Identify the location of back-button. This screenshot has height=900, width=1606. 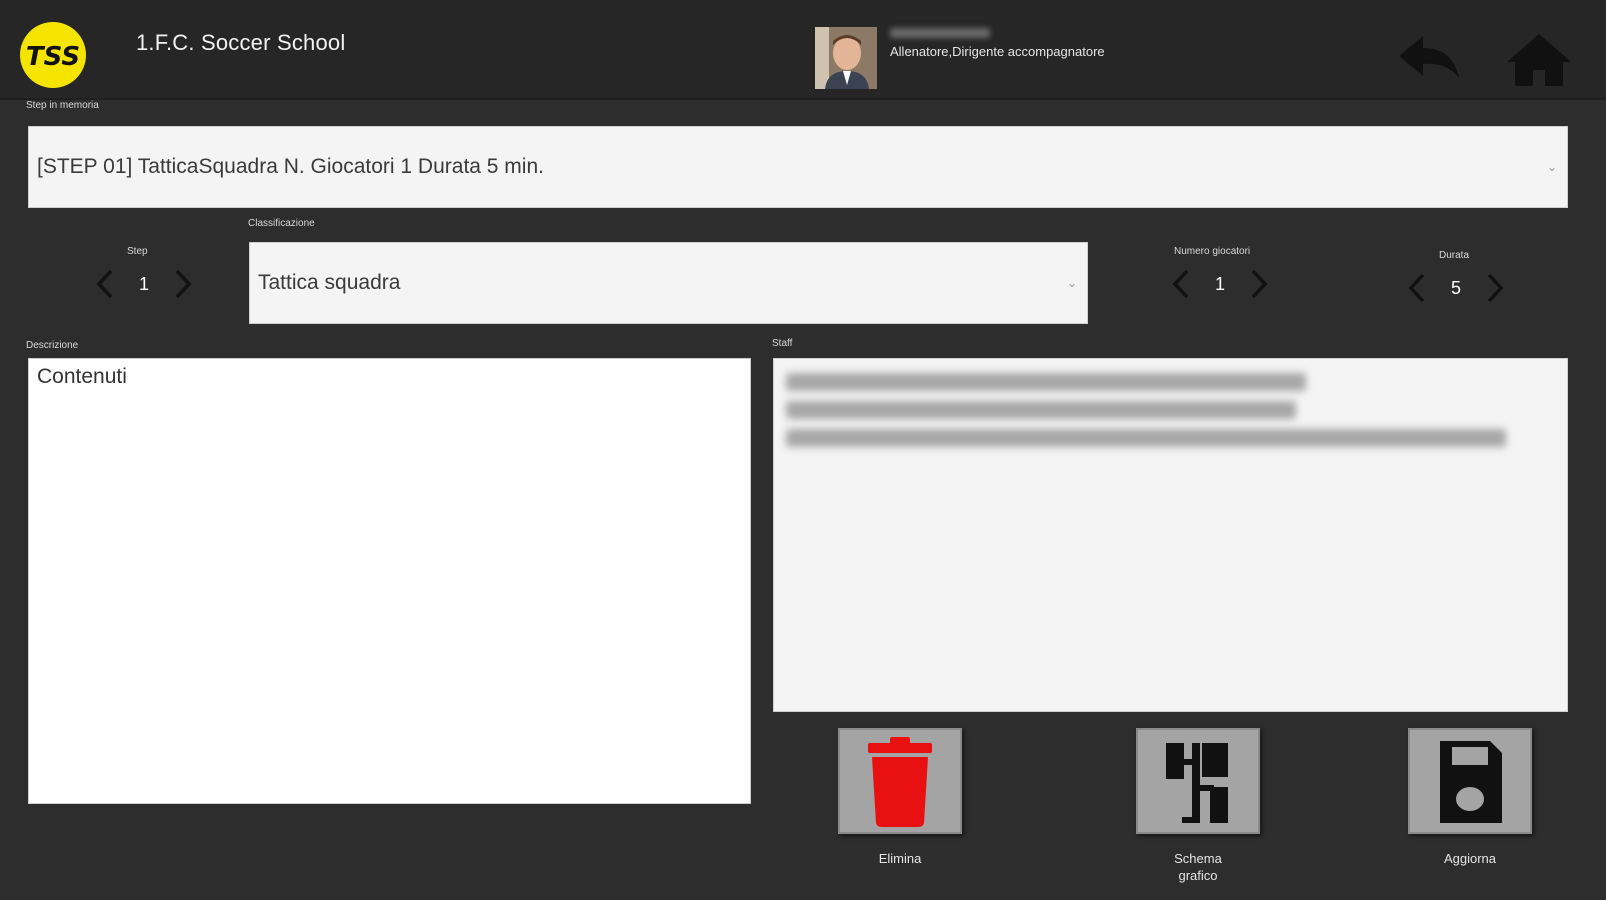
(1429, 59).